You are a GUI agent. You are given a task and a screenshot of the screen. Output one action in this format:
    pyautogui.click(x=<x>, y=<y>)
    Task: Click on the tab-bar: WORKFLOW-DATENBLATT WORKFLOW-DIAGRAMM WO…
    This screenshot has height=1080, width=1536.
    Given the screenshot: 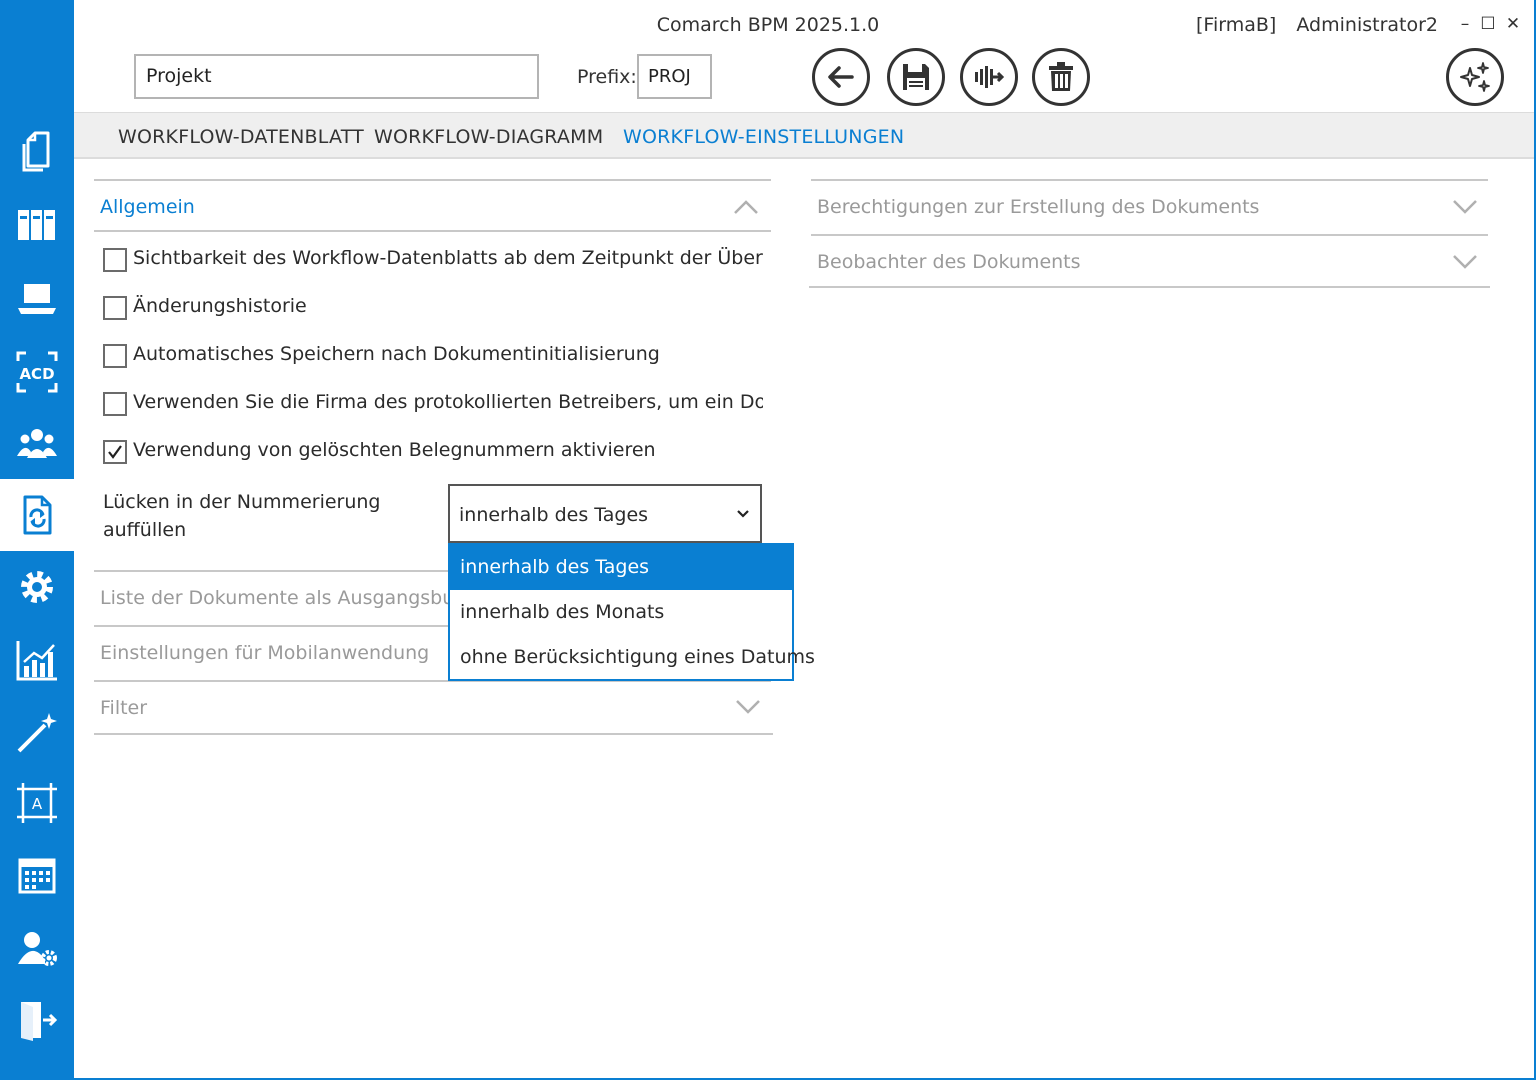 What is the action you would take?
    pyautogui.click(x=804, y=135)
    